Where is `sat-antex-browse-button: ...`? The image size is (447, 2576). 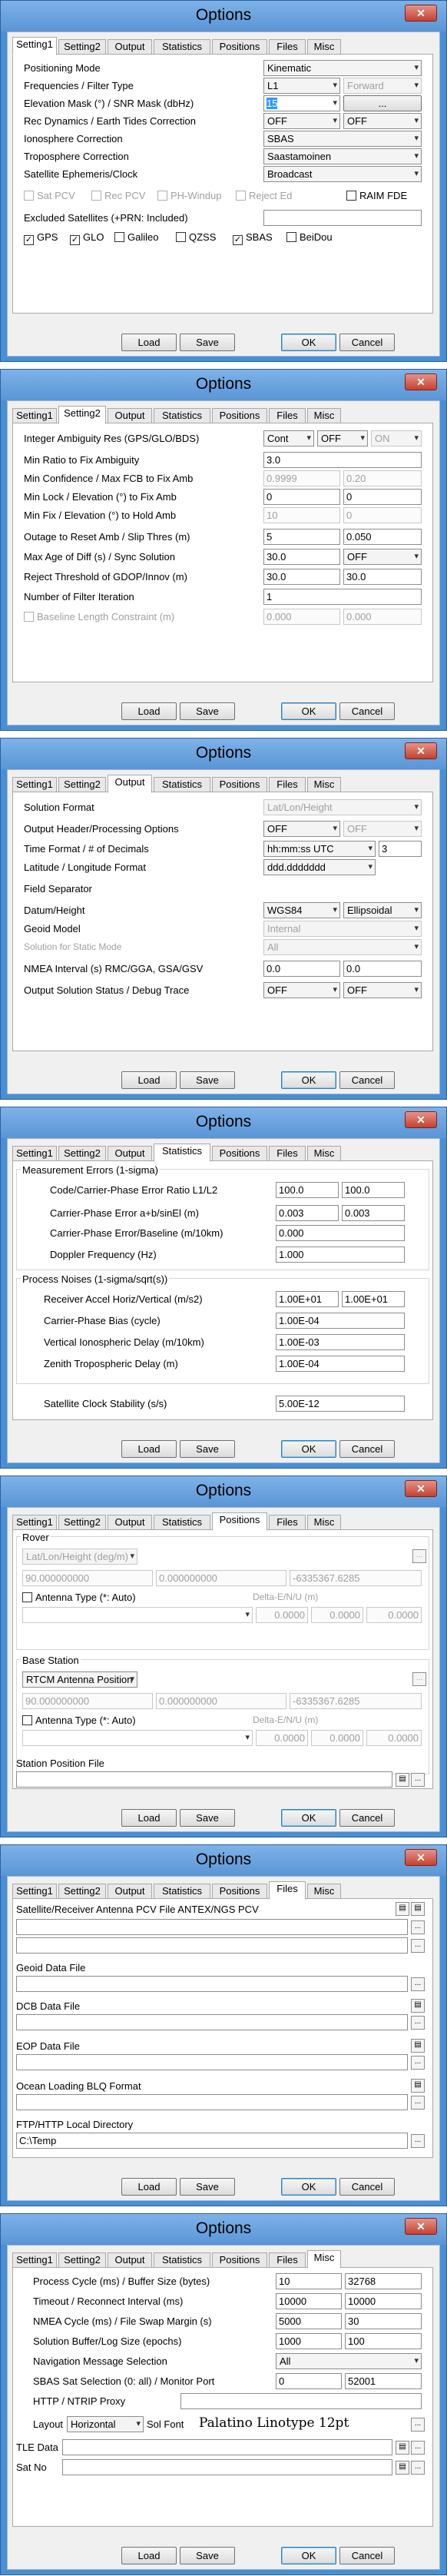 sat-antex-browse-button: ... is located at coordinates (418, 1927).